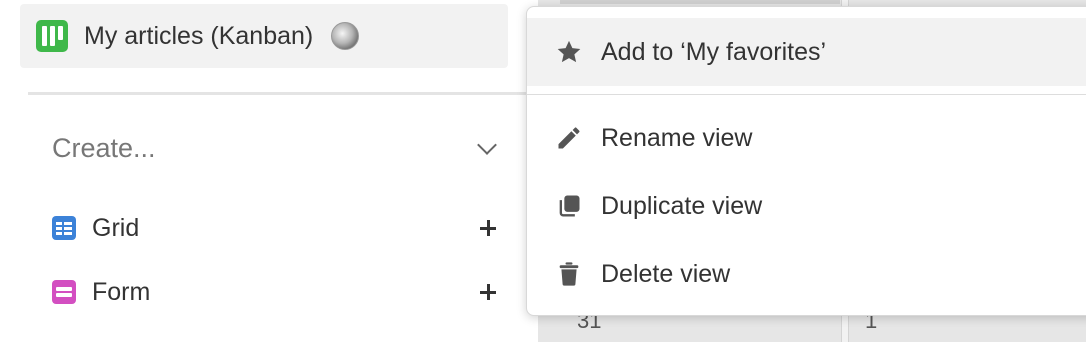 This screenshot has width=1086, height=342. I want to click on create-item-label: Grid, so click(116, 227).